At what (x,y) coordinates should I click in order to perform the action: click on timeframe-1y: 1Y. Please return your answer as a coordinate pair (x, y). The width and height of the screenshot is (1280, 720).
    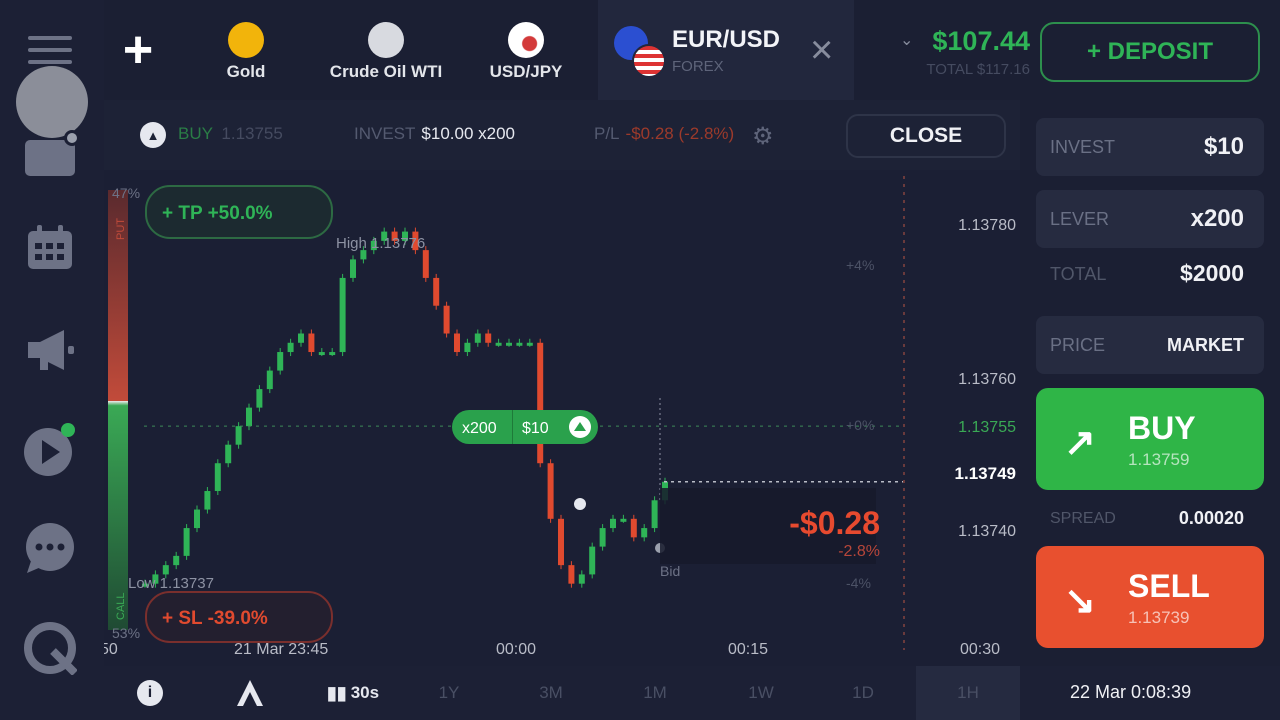
    Looking at the image, I should click on (449, 693).